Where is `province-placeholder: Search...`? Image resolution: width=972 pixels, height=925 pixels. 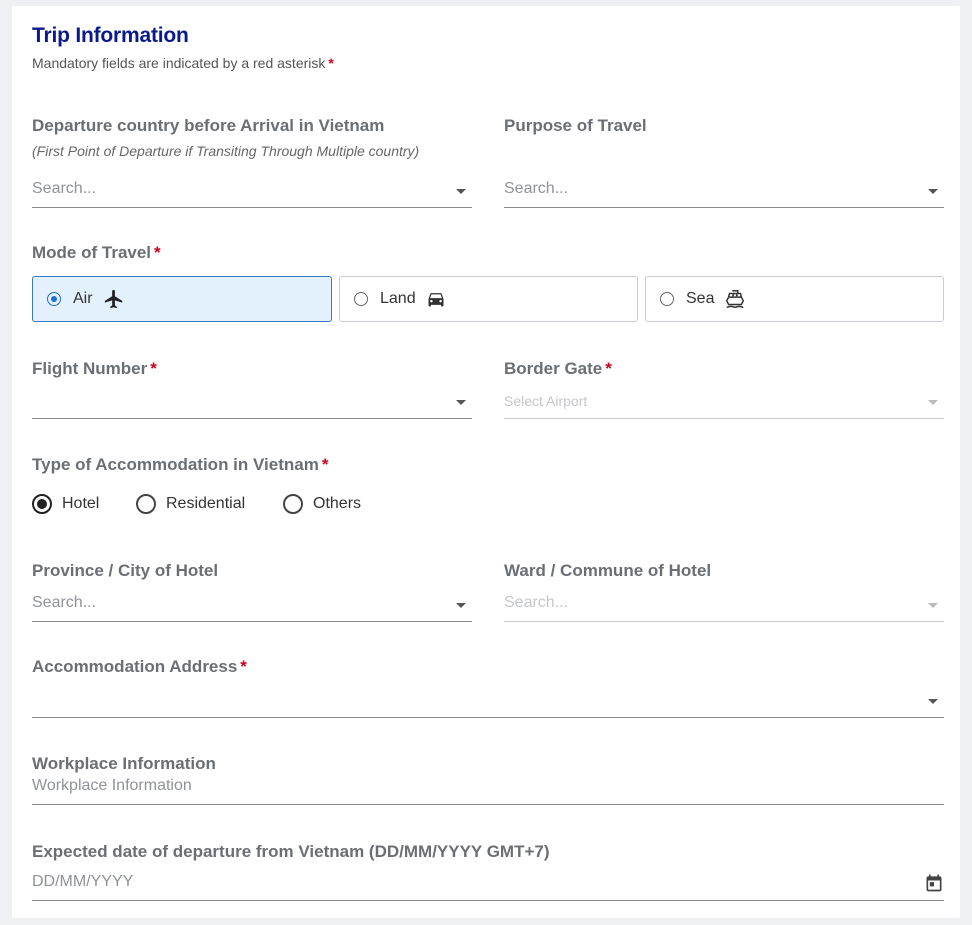
province-placeholder: Search... is located at coordinates (64, 602).